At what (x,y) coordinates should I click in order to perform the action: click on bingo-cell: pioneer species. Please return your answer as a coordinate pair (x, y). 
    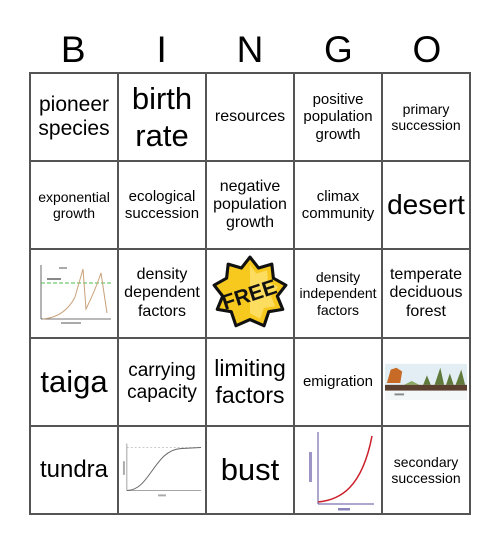
    Looking at the image, I should click on (74, 117).